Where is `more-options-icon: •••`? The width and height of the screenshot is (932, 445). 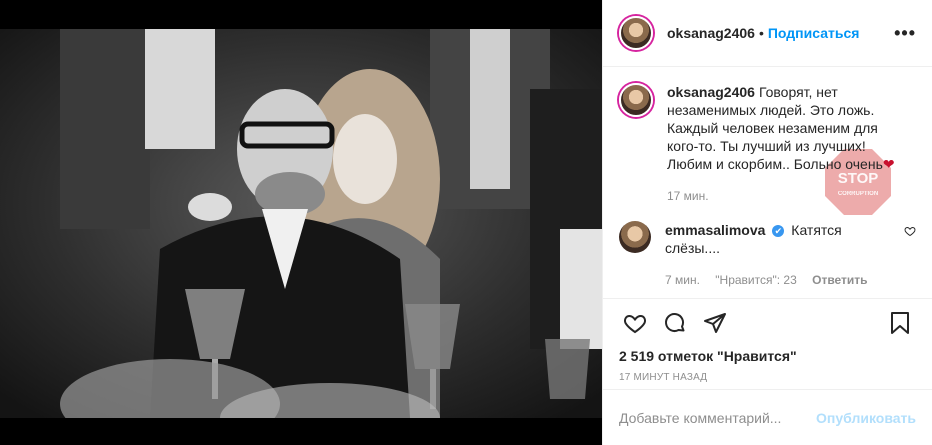
more-options-icon: ••• is located at coordinates (905, 33).